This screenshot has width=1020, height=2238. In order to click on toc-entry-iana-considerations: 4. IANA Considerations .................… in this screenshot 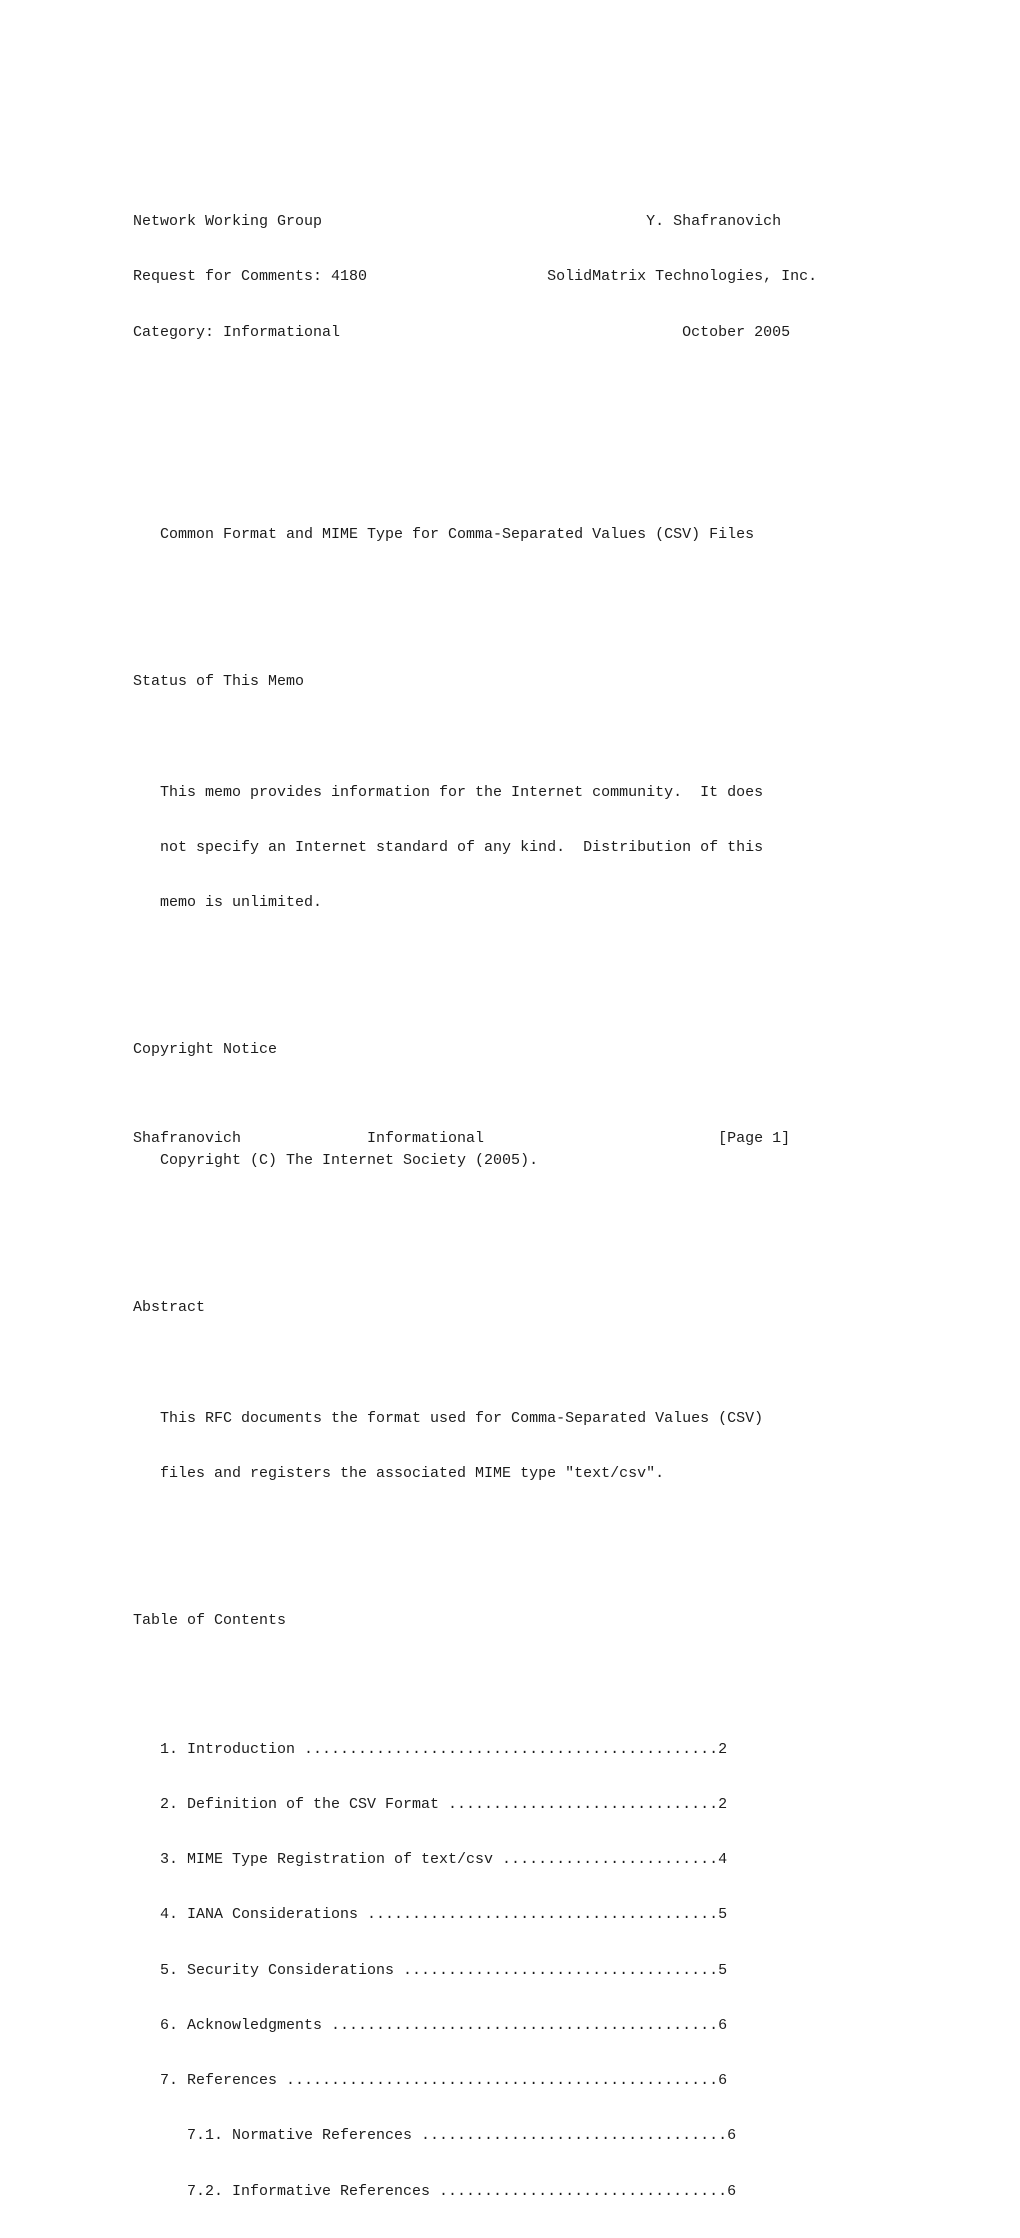, I will do `click(493, 1915)`.